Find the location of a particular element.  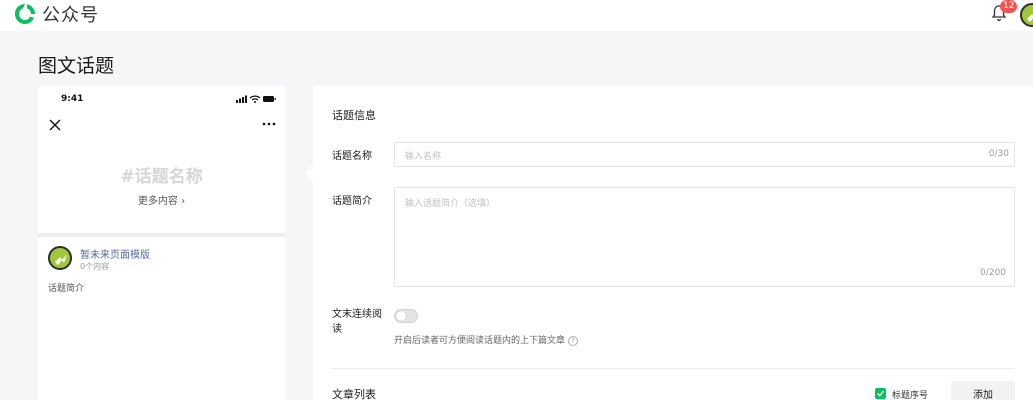

page-title: 图文话题 is located at coordinates (76, 66).